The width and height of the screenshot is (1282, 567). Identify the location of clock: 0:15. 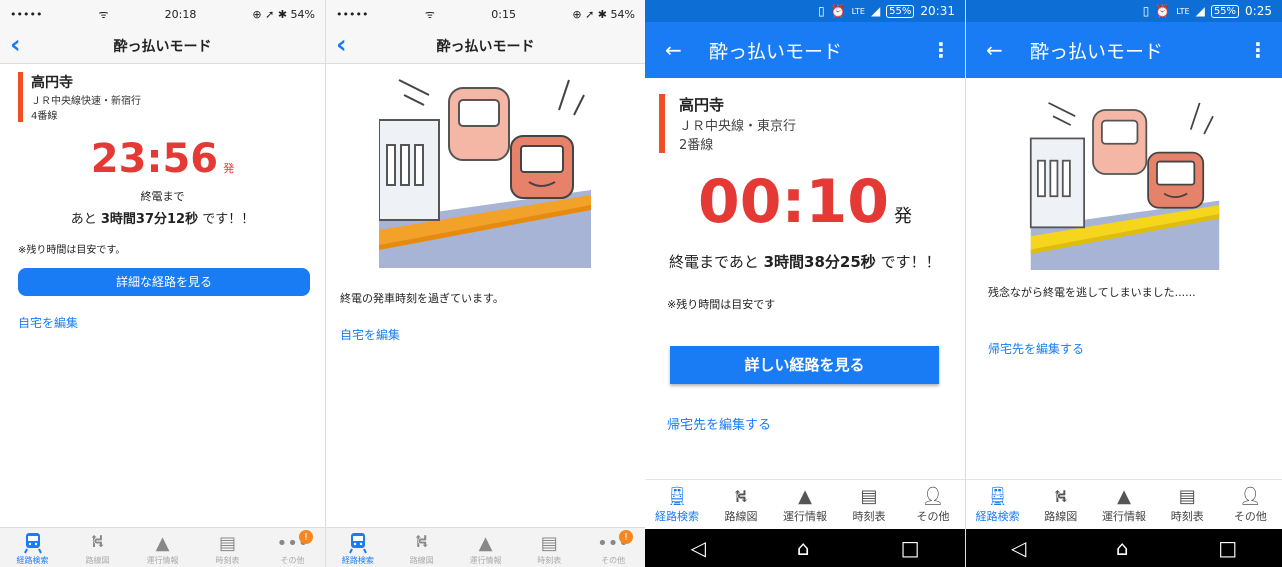
(503, 14).